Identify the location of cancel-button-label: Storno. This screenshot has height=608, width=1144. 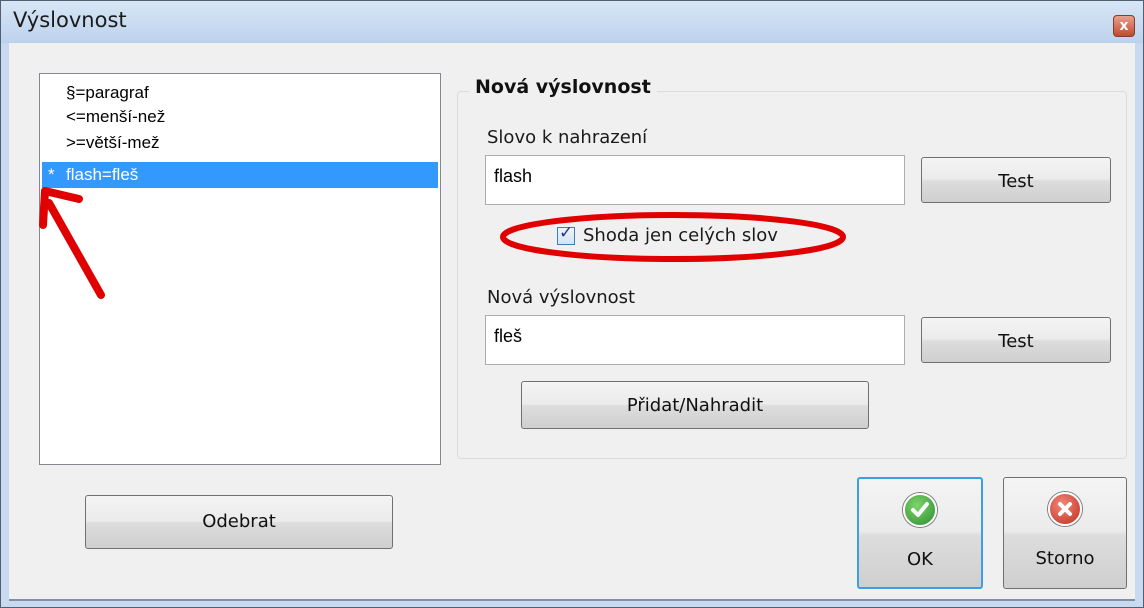
(1065, 558).